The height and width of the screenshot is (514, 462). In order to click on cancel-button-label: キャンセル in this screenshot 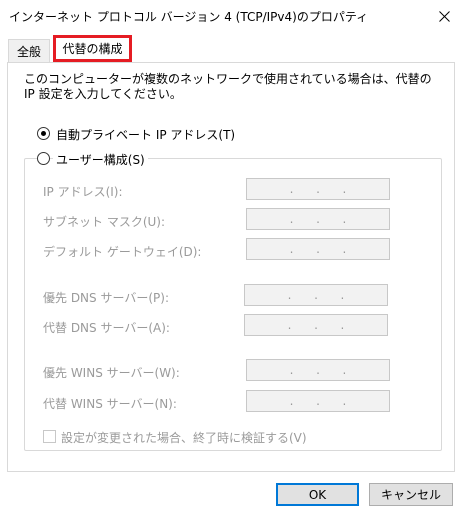, I will do `click(410, 495)`.